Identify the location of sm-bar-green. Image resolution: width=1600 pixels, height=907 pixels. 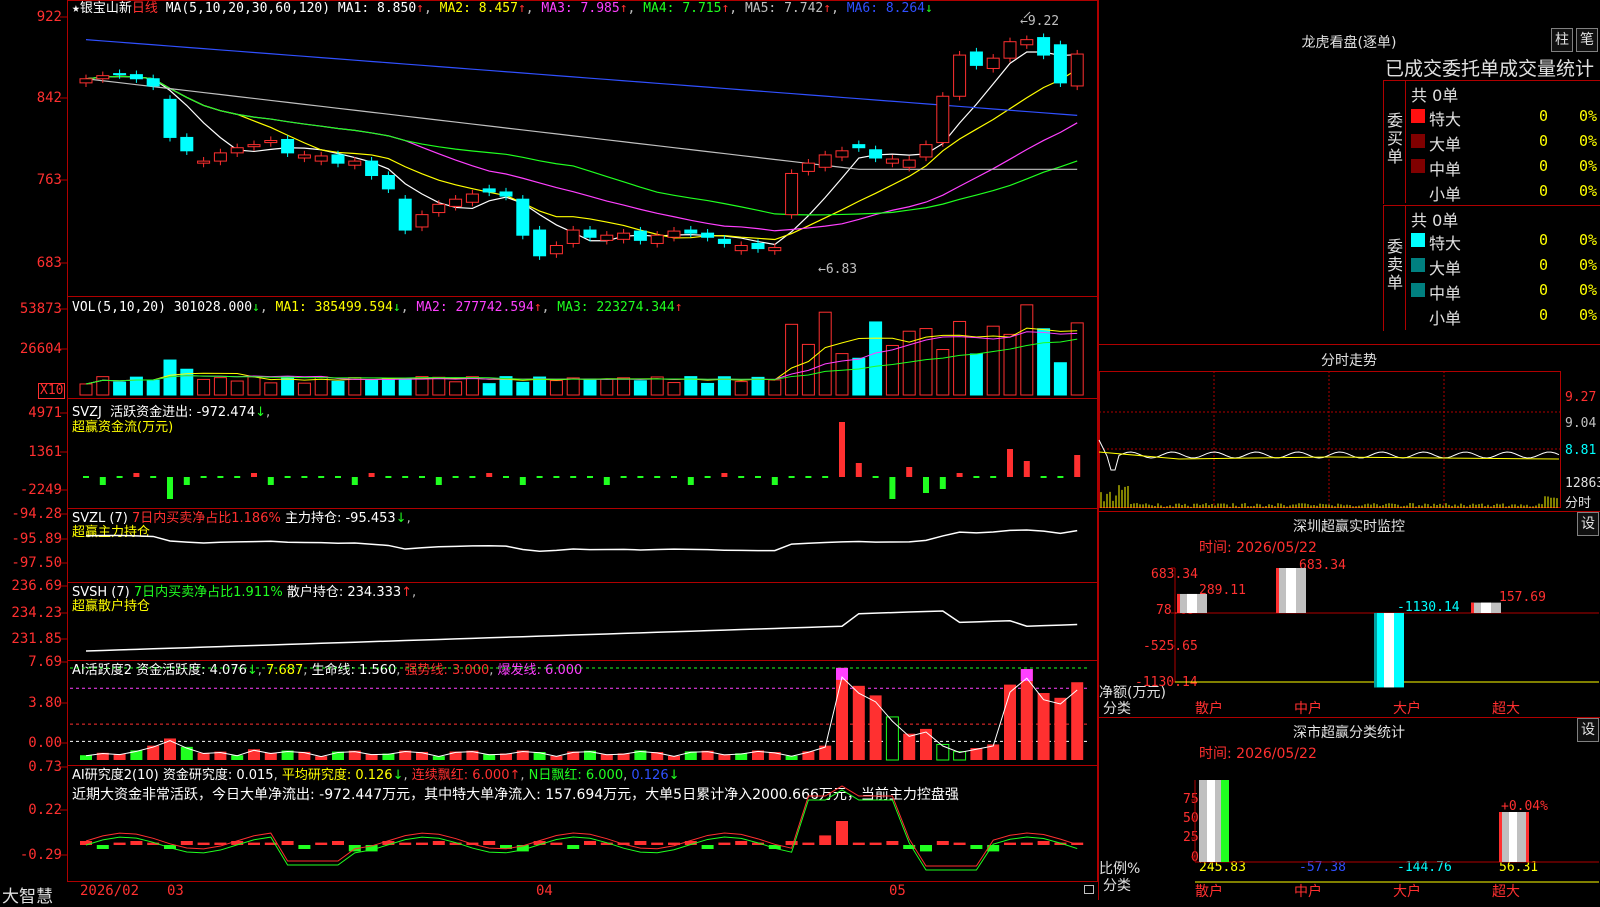
(1225, 821).